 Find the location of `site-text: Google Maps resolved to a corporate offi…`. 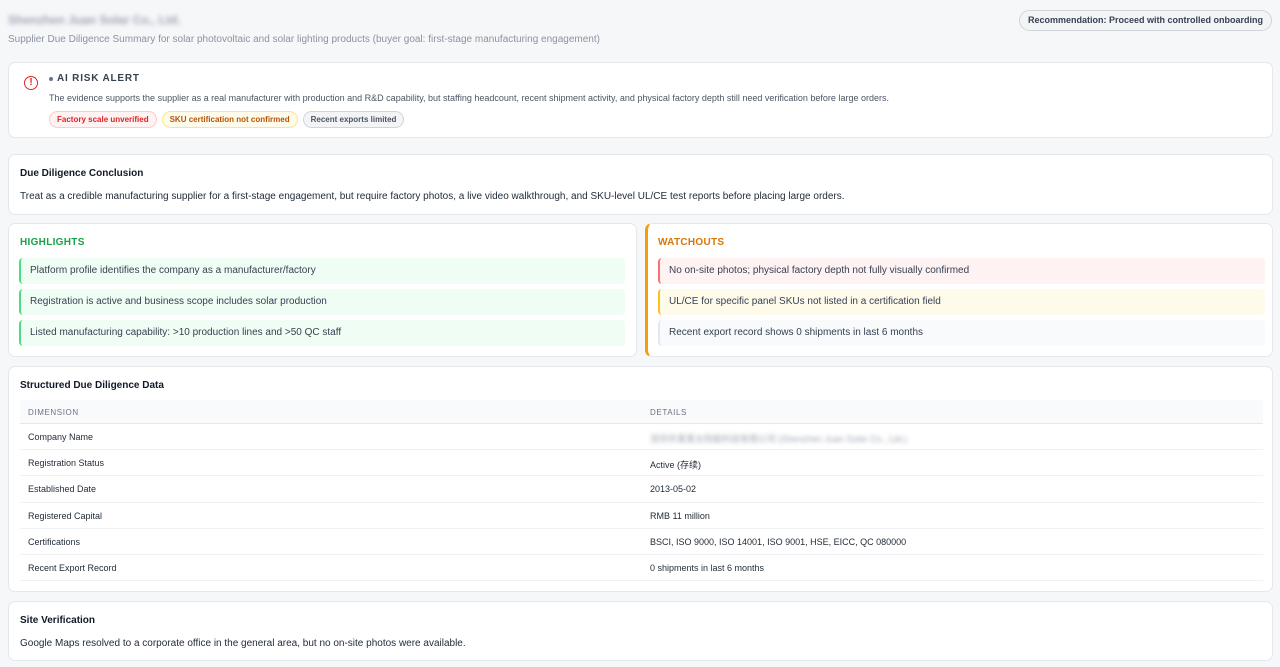

site-text: Google Maps resolved to a corporate offi… is located at coordinates (243, 643).